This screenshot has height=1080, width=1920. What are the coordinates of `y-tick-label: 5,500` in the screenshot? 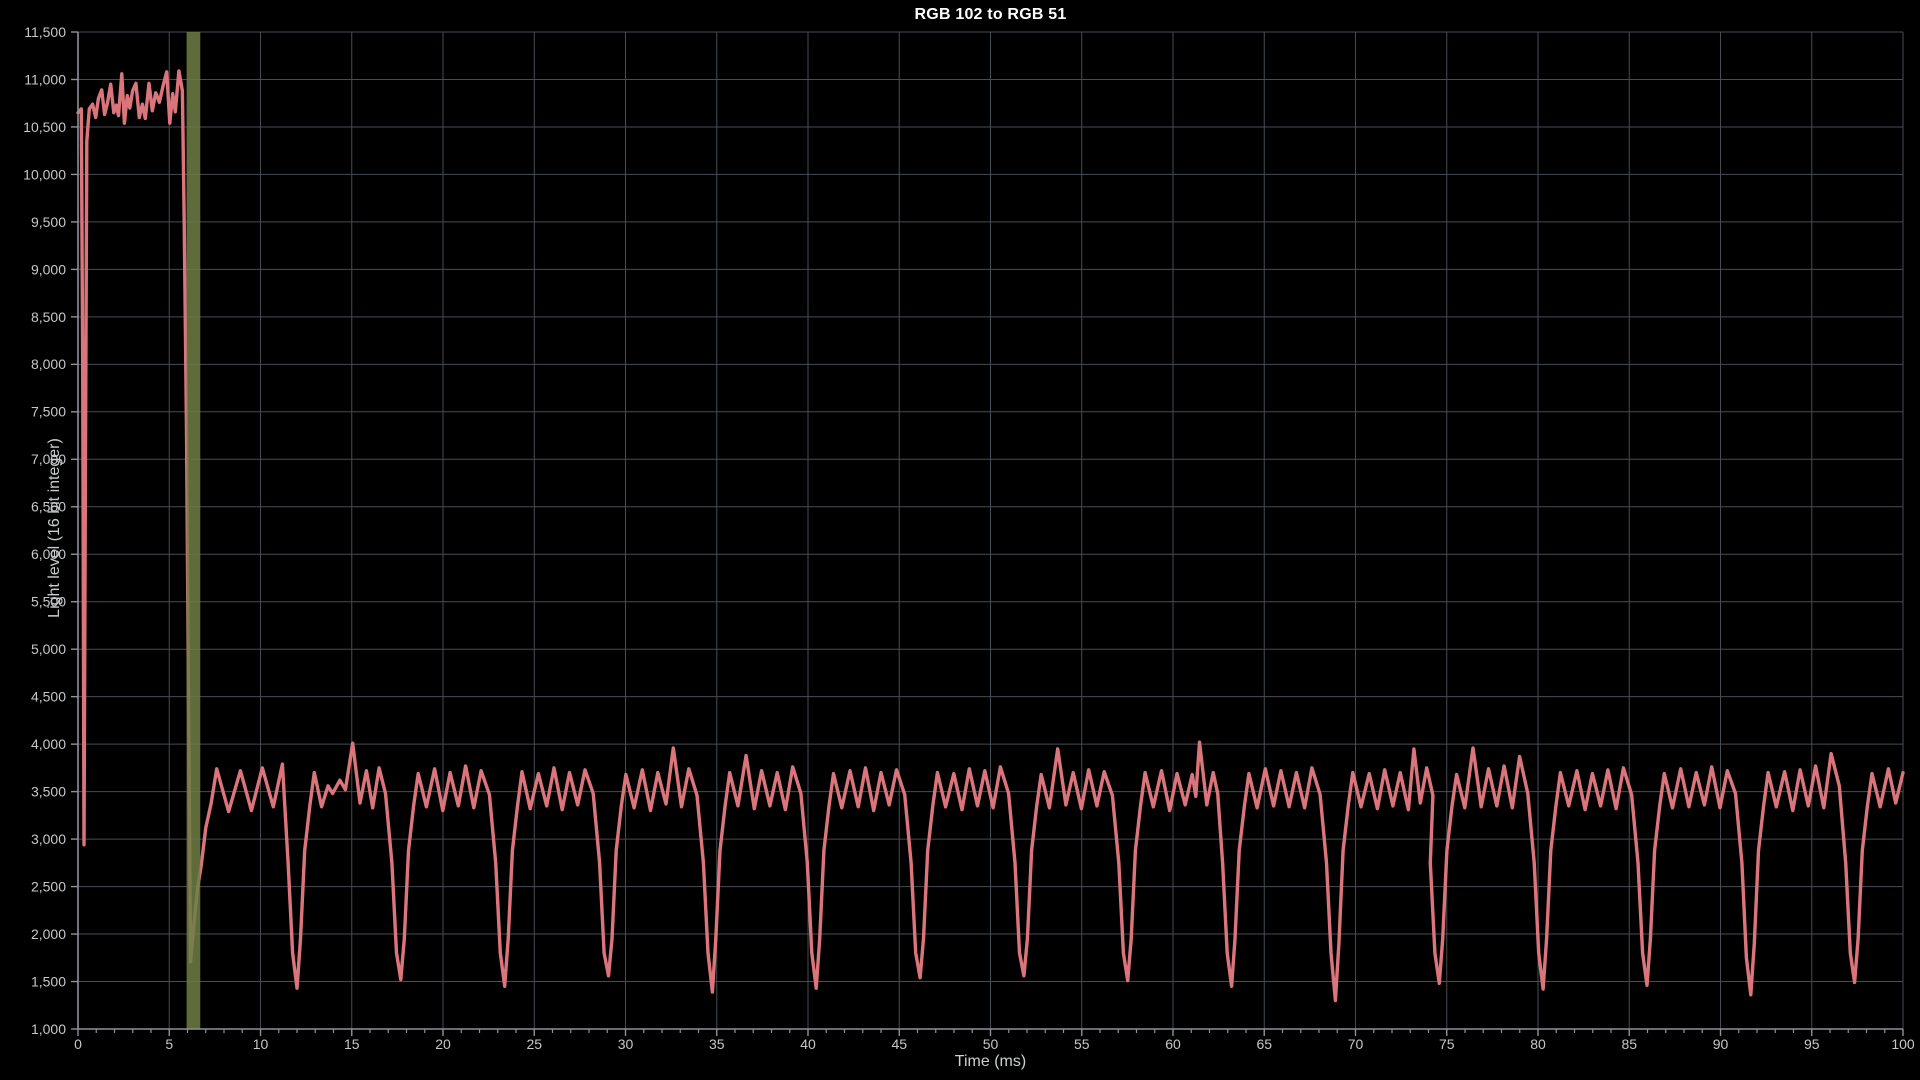 It's located at (48, 602).